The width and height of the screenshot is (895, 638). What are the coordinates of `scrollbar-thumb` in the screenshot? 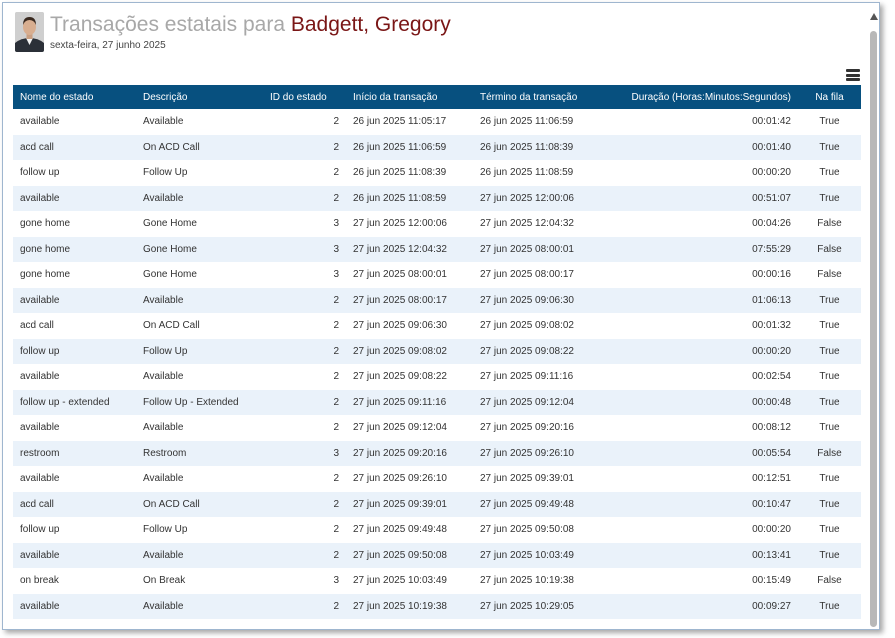 It's located at (873, 329).